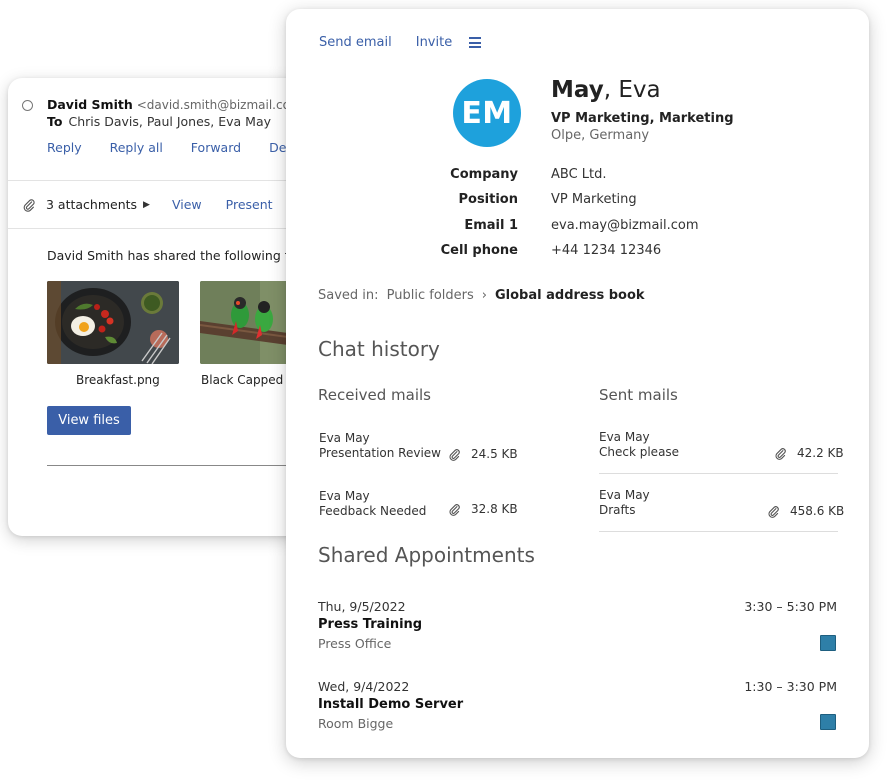  I want to click on breadcrumb-public-folders: Public folders, so click(430, 295).